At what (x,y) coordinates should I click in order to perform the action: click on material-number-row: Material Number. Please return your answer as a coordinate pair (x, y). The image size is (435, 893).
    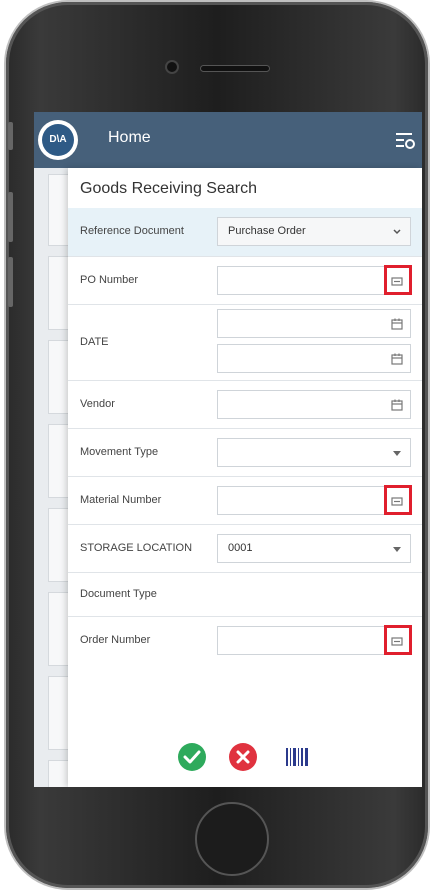
    Looking at the image, I should click on (245, 500).